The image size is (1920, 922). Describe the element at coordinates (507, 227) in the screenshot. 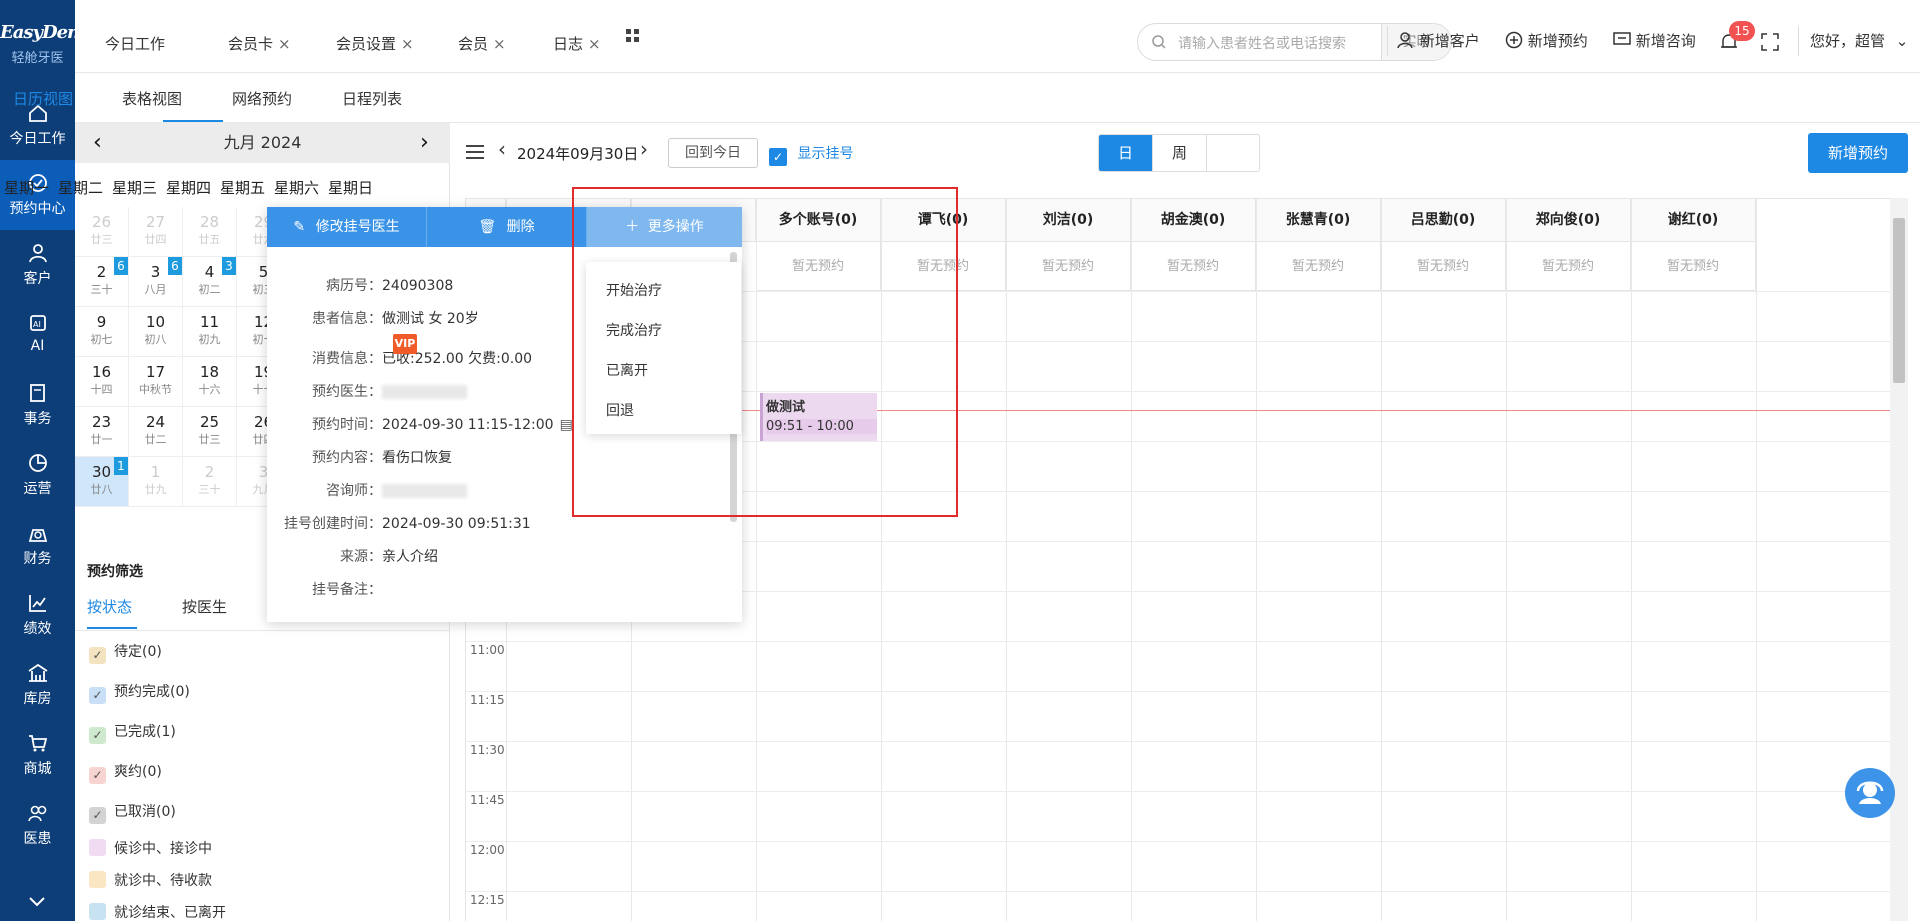

I see `delete-button: 🗑 删除` at that location.